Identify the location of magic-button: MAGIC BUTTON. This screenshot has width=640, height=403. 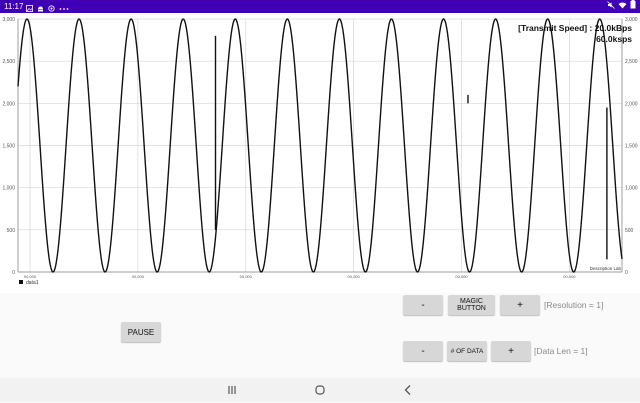
(471, 305).